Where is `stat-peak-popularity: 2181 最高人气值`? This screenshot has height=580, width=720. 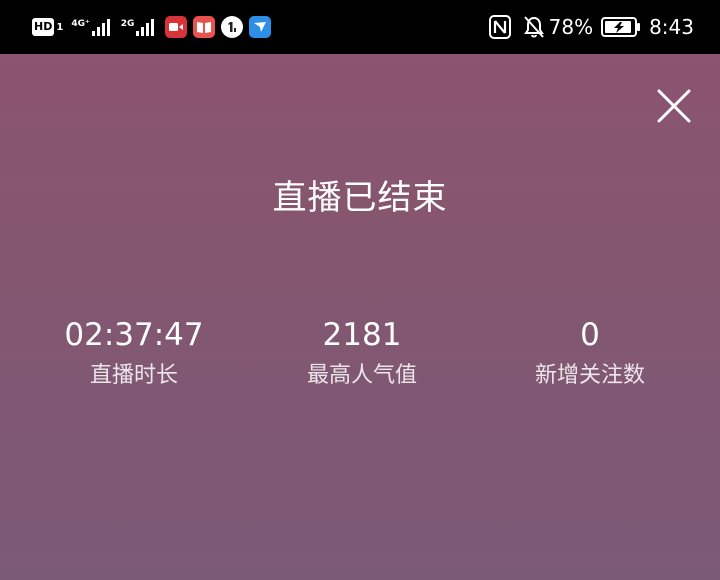 stat-peak-popularity: 2181 最高人气值 is located at coordinates (362, 353).